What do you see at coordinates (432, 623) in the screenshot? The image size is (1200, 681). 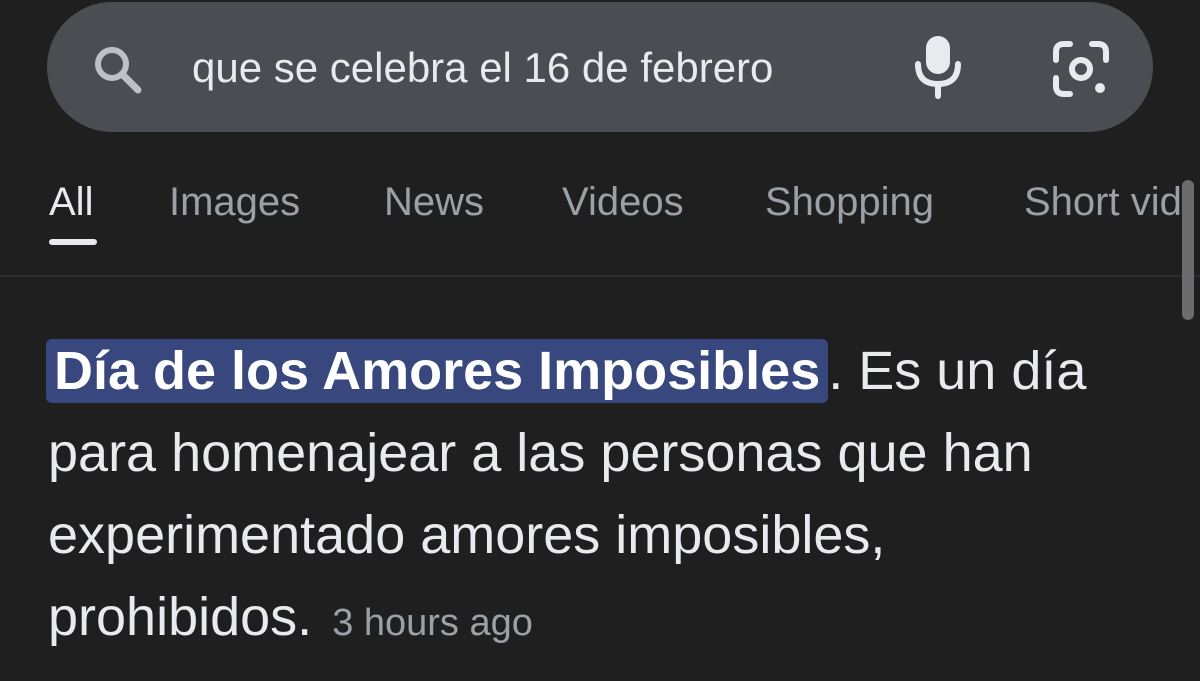 I see `answer-timestamp: 3 hours ago` at bounding box center [432, 623].